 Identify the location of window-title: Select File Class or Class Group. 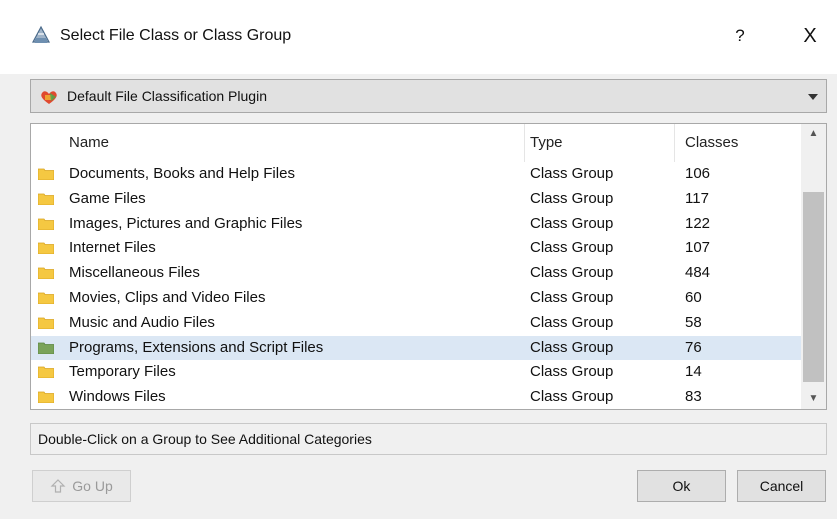
(176, 35).